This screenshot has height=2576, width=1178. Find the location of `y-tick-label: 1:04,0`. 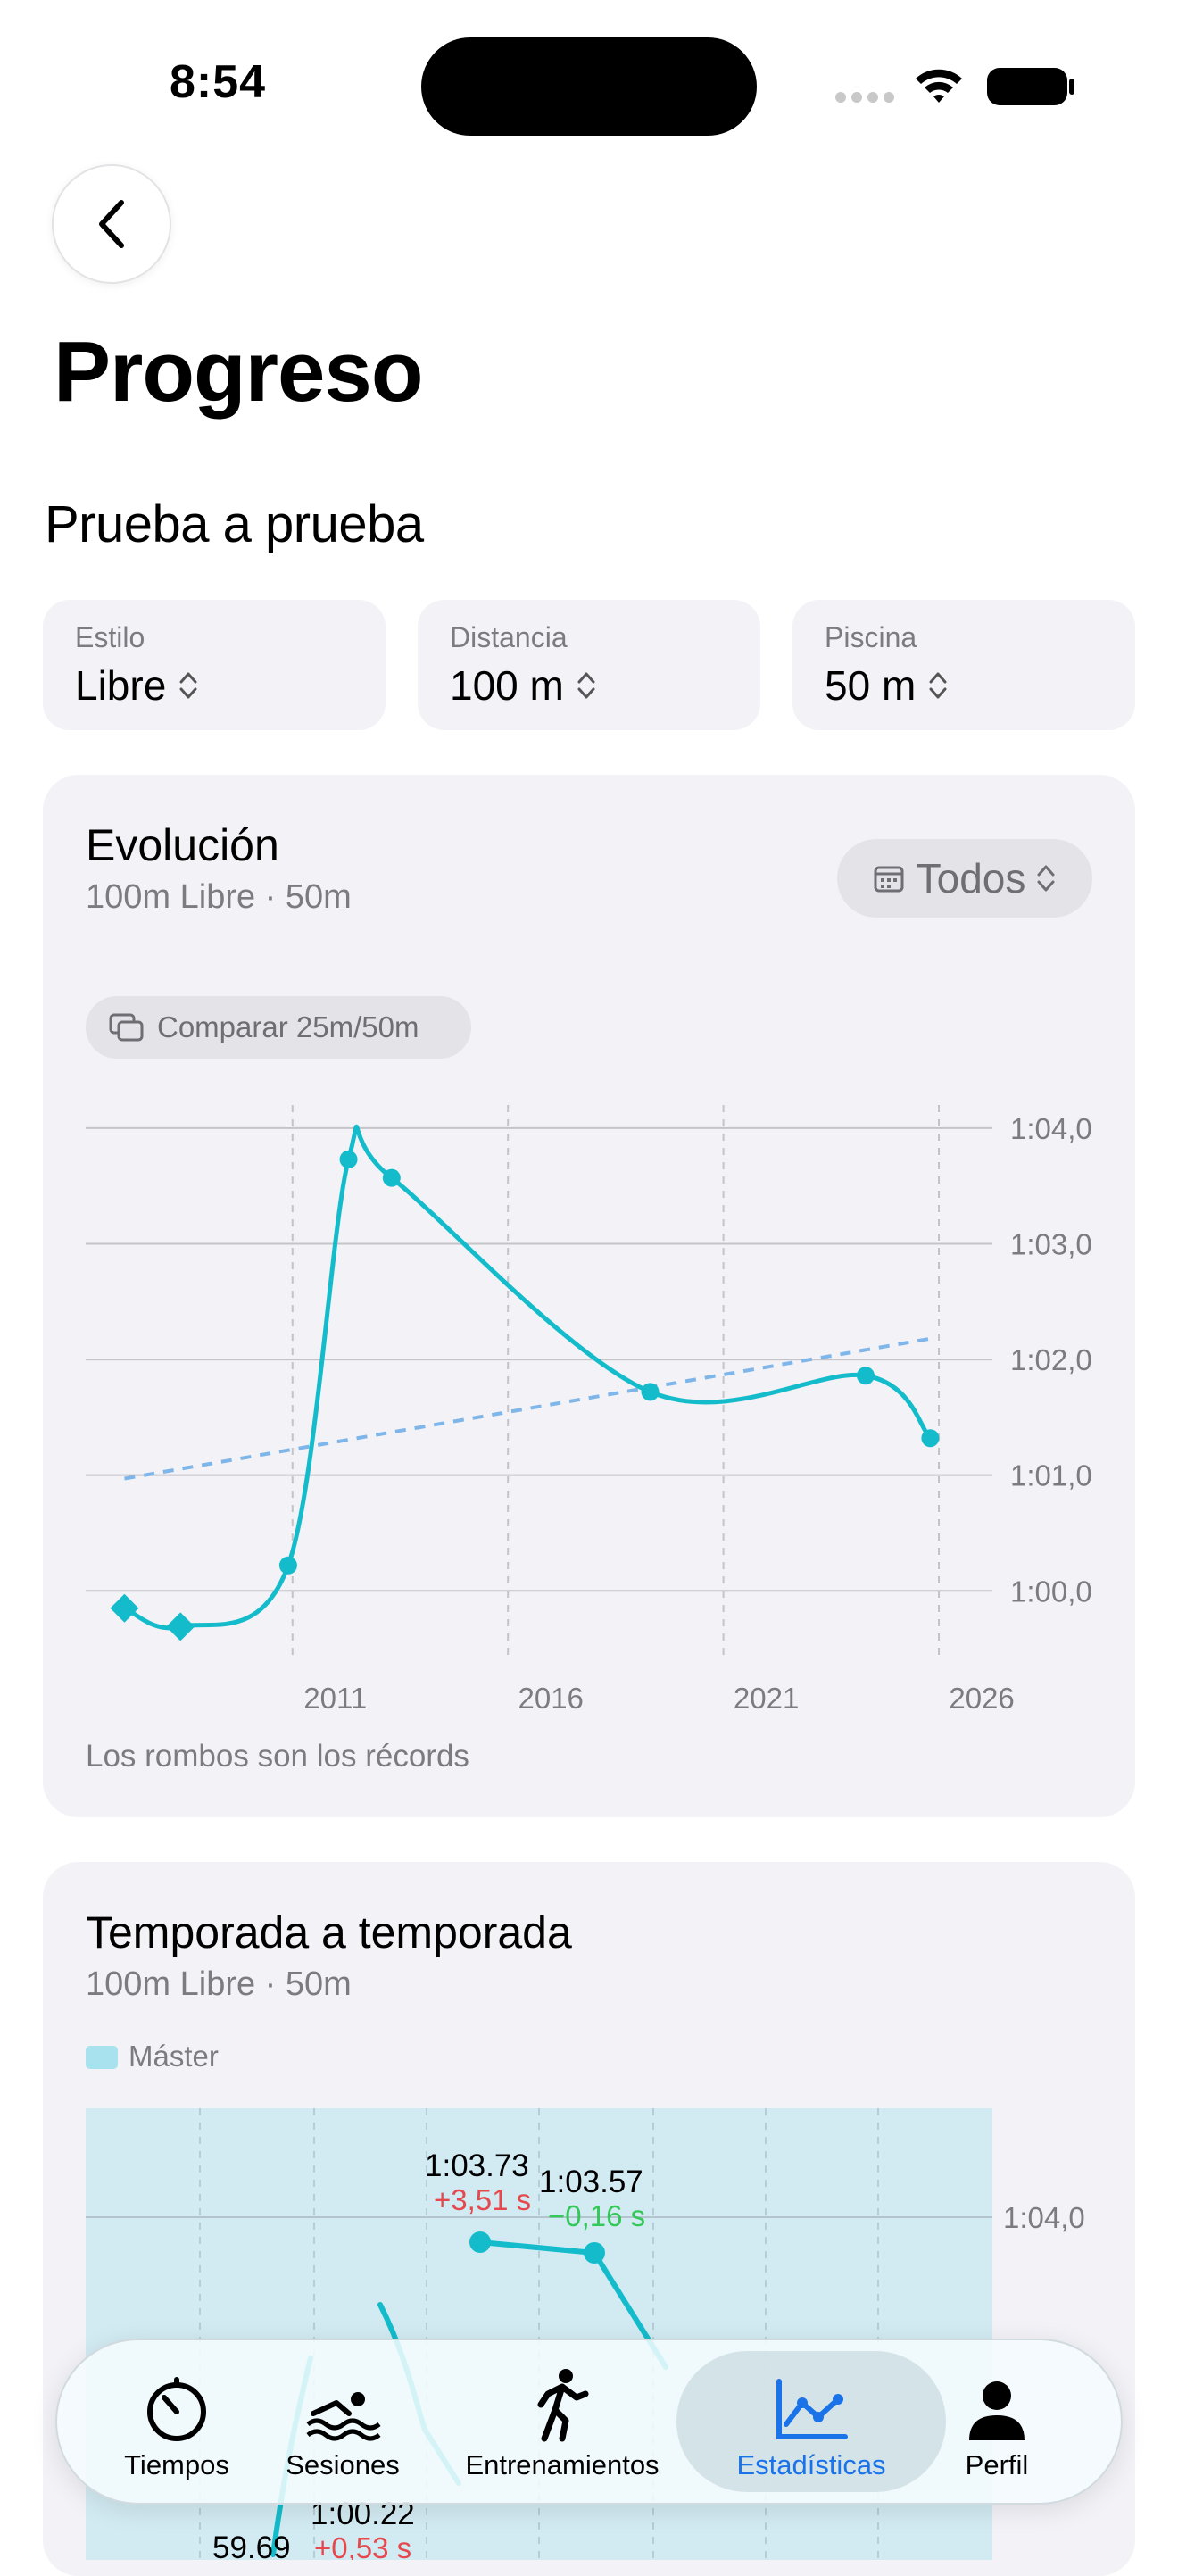

y-tick-label: 1:04,0 is located at coordinates (1051, 1129).